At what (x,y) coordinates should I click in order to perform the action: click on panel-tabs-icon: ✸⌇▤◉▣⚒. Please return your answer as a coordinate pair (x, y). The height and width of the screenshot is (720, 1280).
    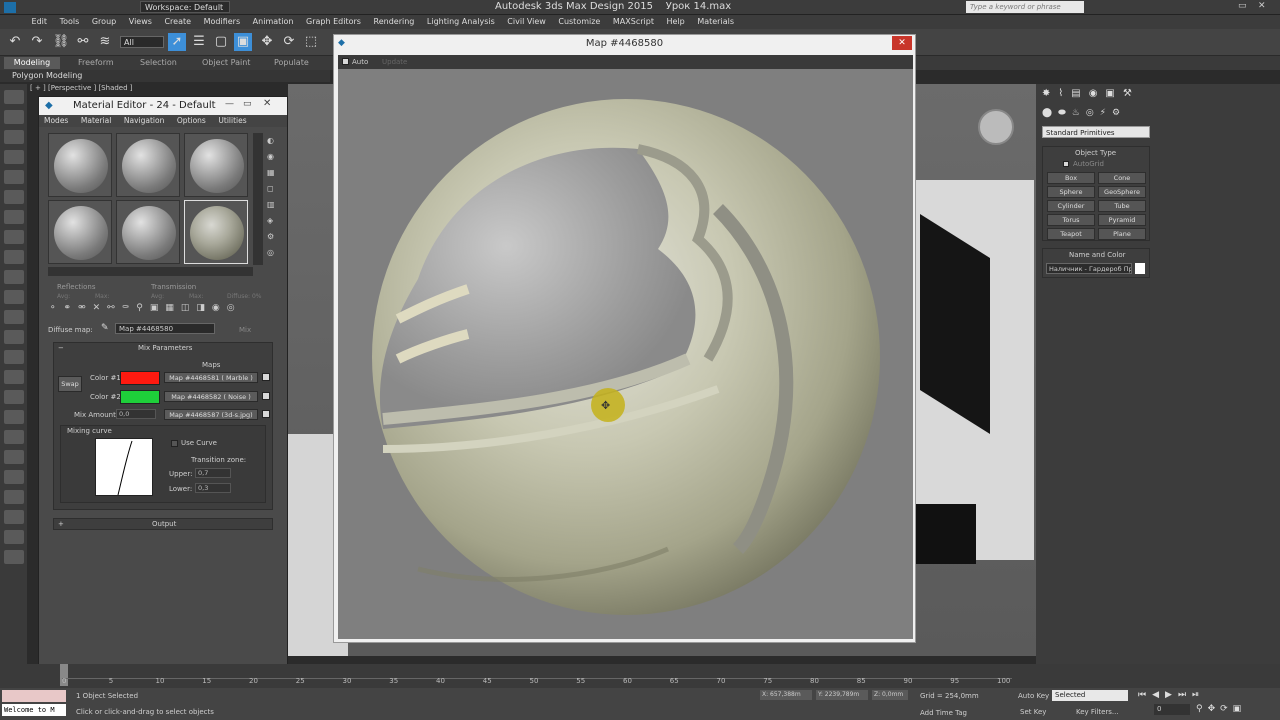
    Looking at the image, I should click on (1102, 95).